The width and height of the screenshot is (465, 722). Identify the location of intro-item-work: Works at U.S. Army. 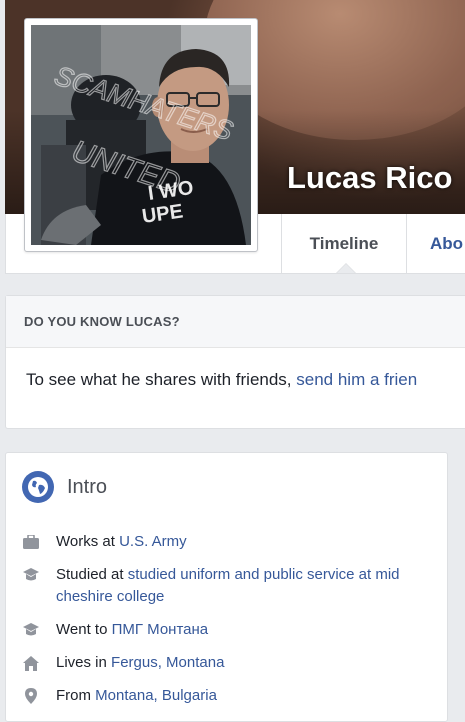
(219, 542).